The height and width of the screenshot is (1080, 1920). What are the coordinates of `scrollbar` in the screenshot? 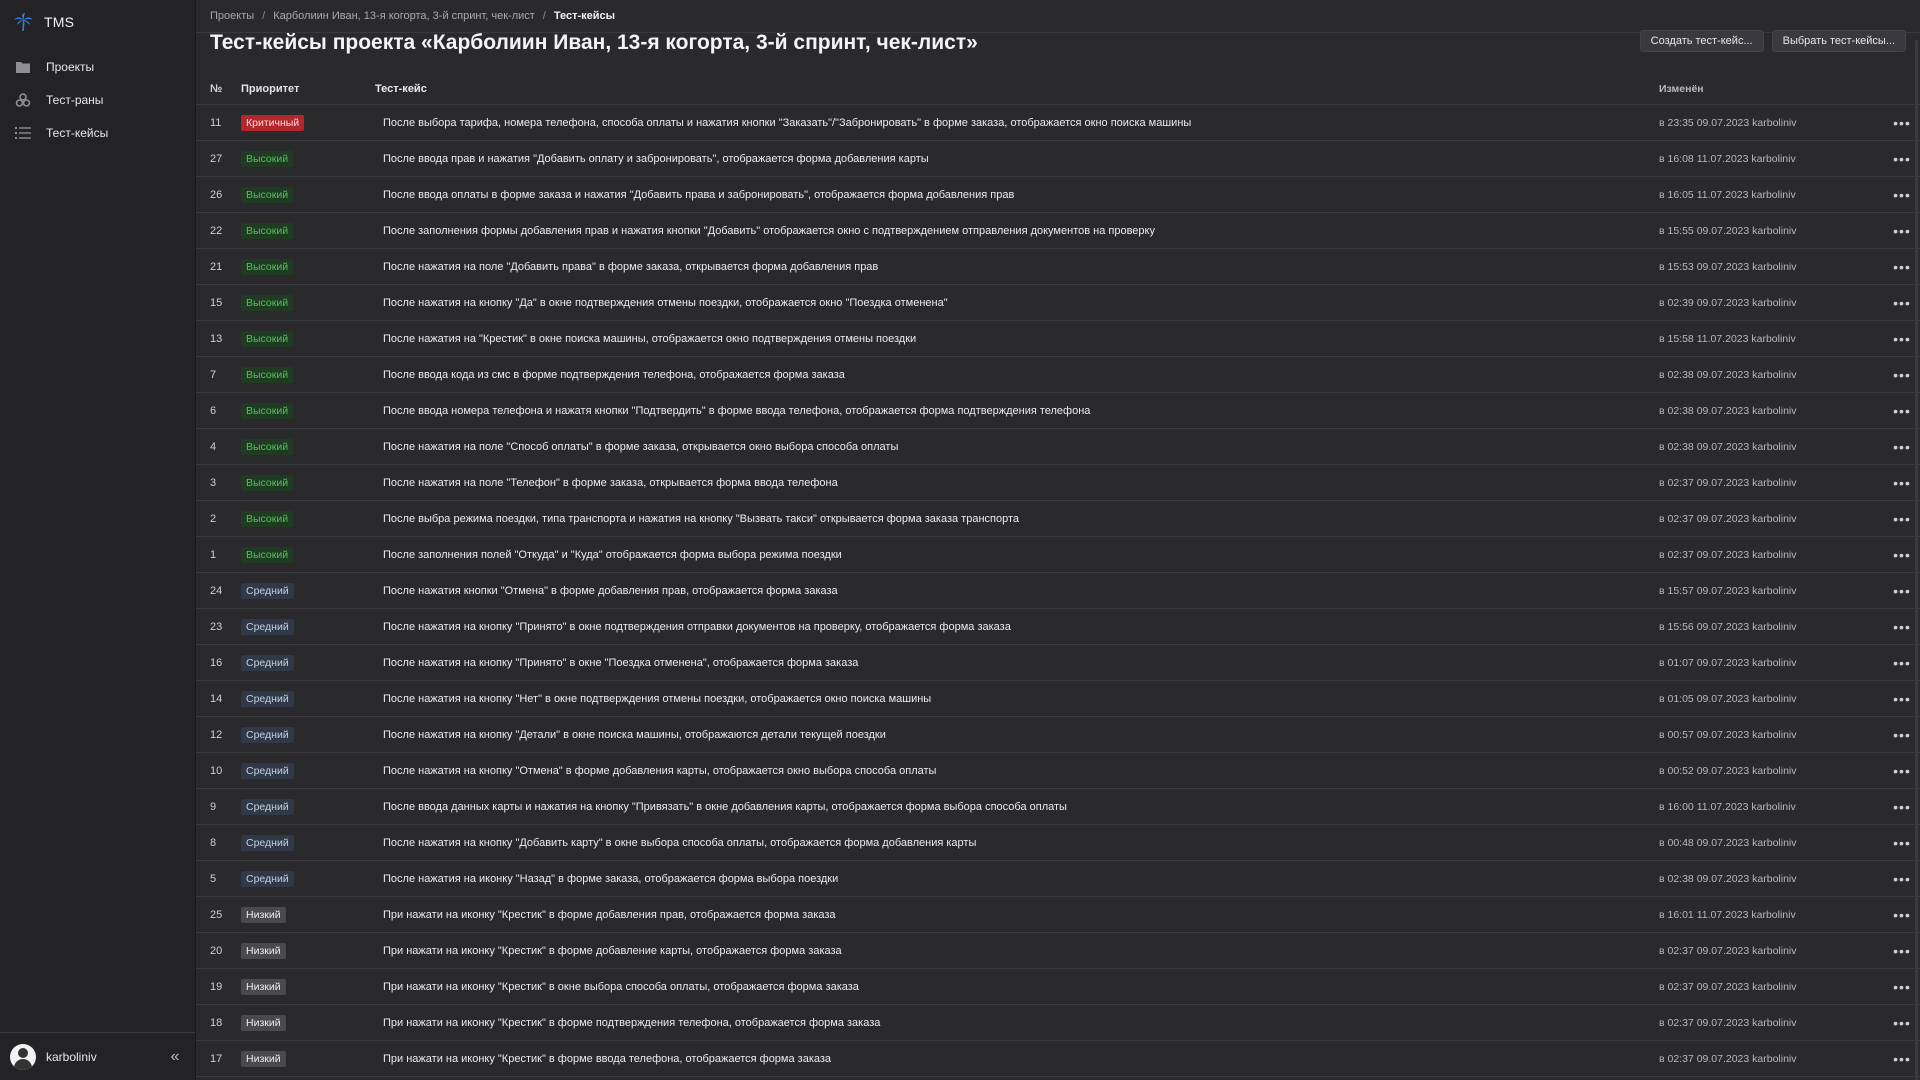 It's located at (1916, 560).